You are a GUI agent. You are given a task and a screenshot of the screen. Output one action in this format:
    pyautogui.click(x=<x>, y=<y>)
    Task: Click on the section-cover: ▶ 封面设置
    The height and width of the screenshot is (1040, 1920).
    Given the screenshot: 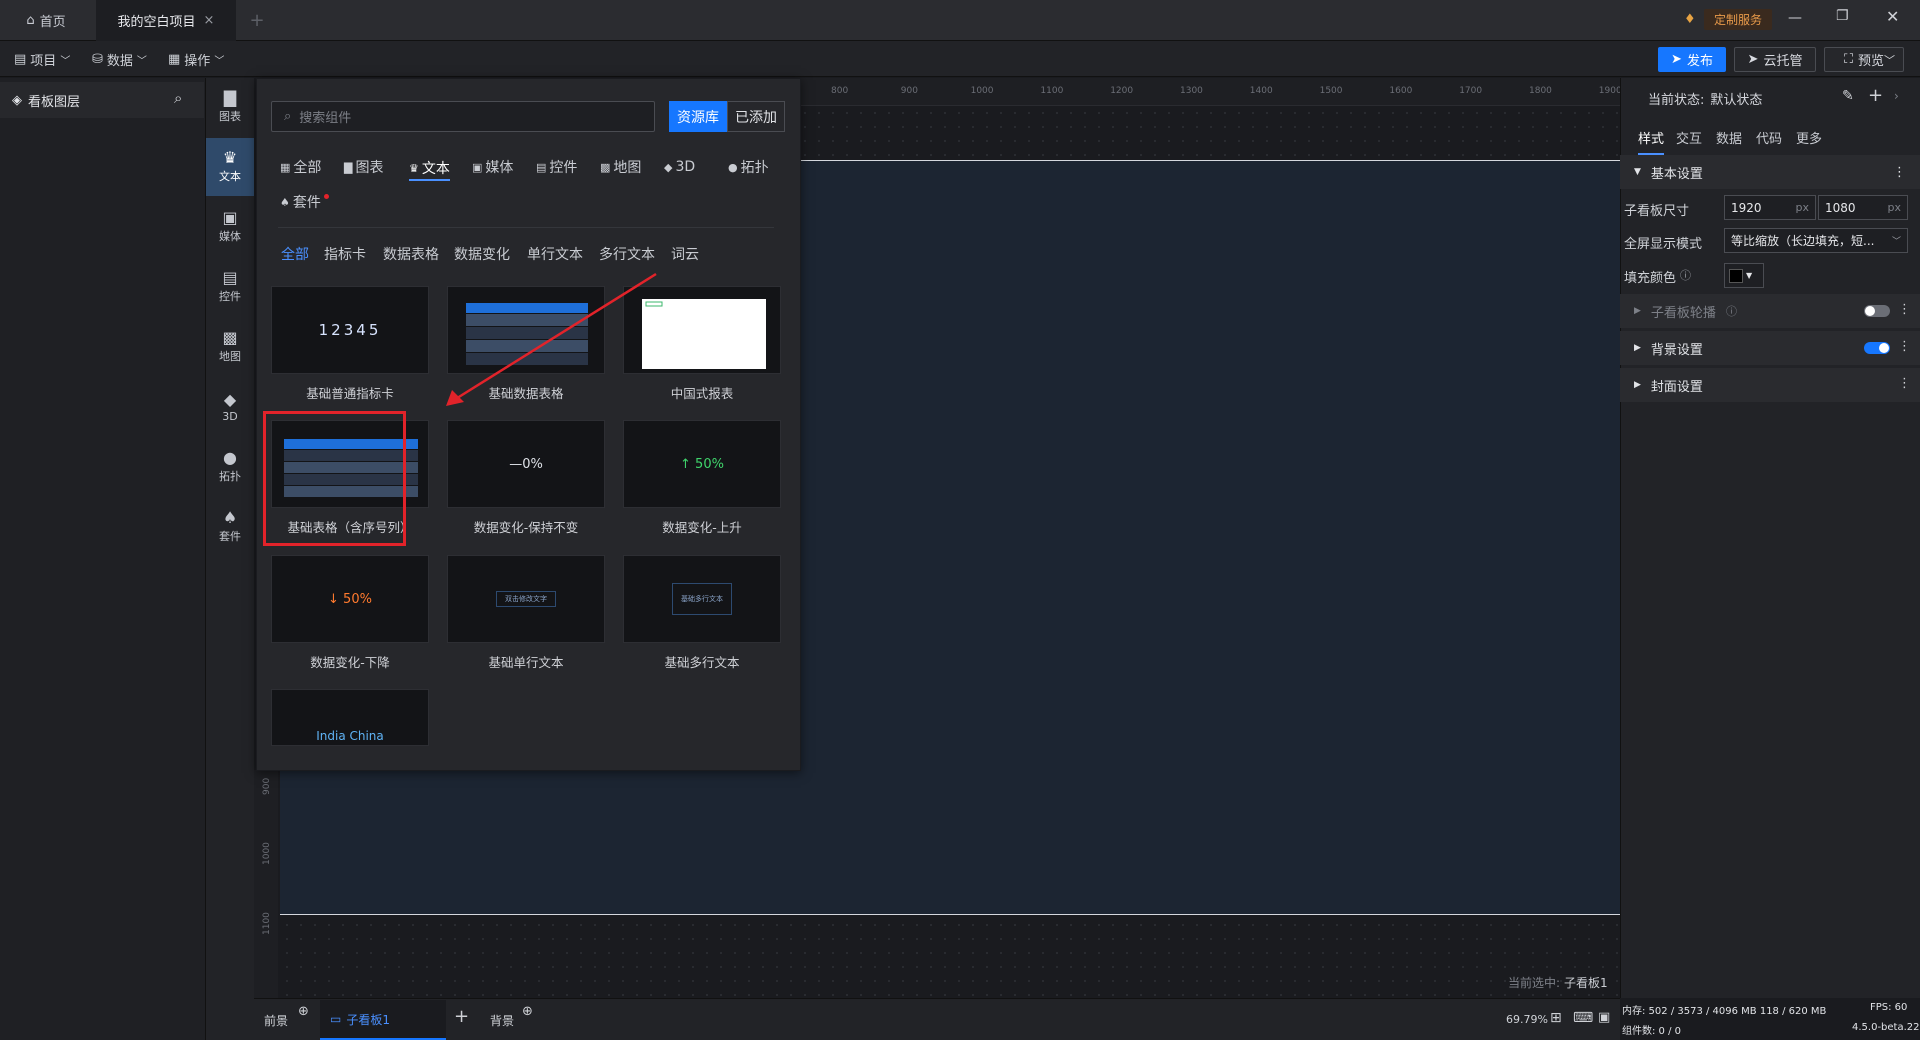 What is the action you would take?
    pyautogui.click(x=1770, y=385)
    